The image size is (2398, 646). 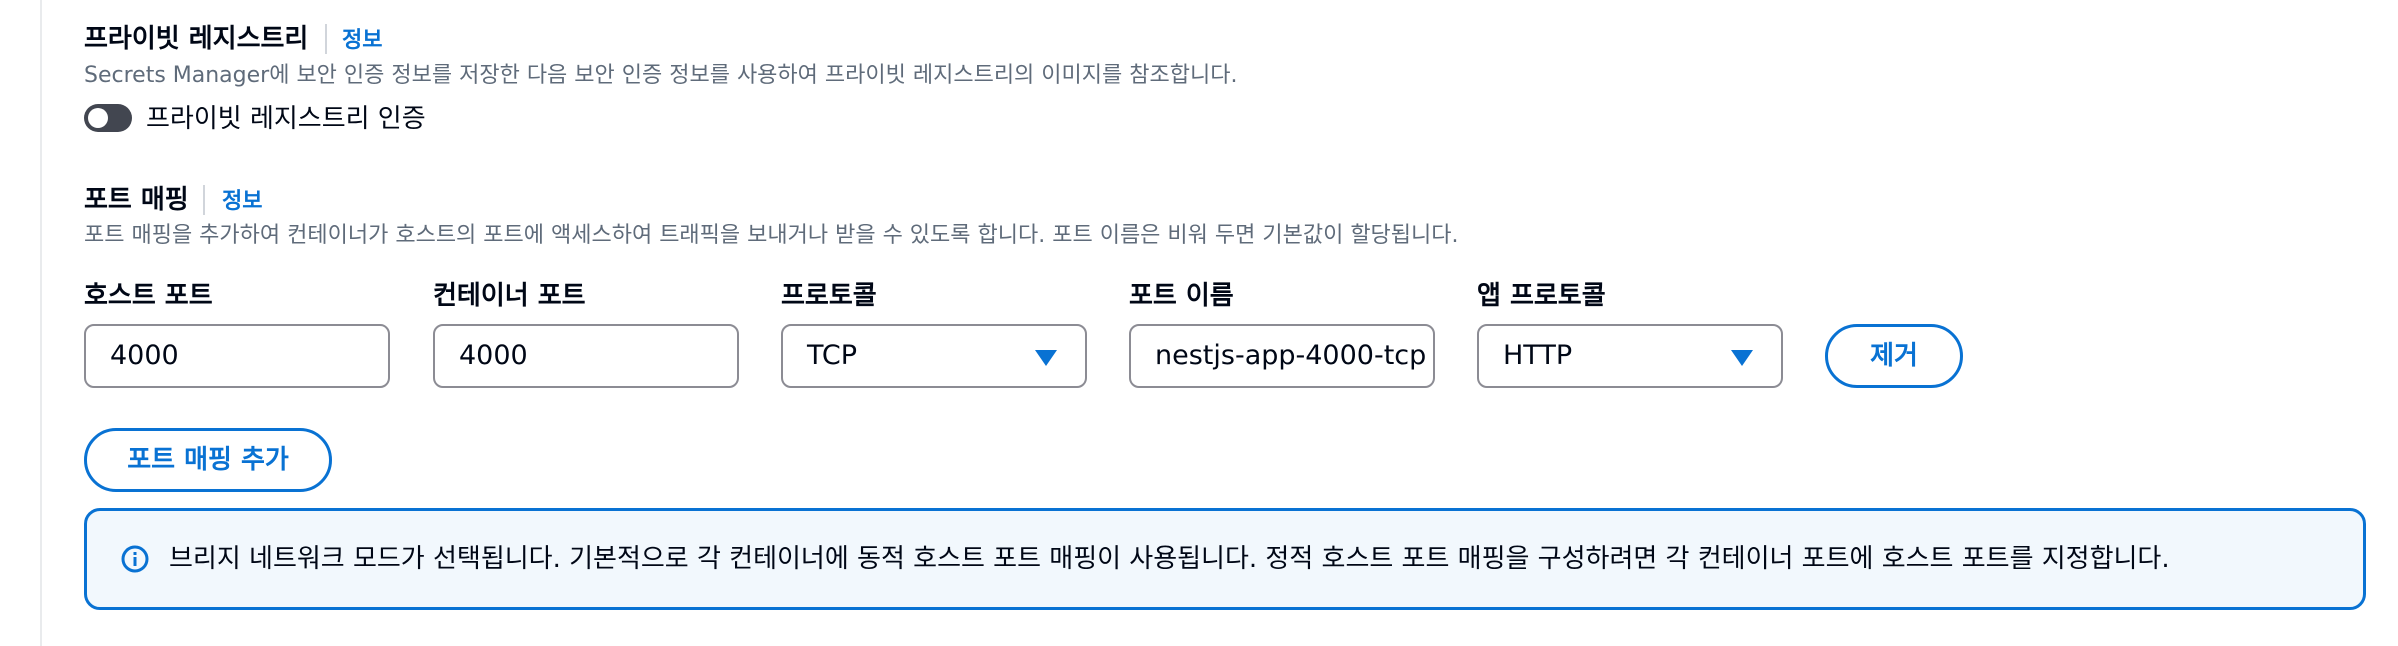 What do you see at coordinates (586, 356) in the screenshot?
I see `container-port-input: 4000` at bounding box center [586, 356].